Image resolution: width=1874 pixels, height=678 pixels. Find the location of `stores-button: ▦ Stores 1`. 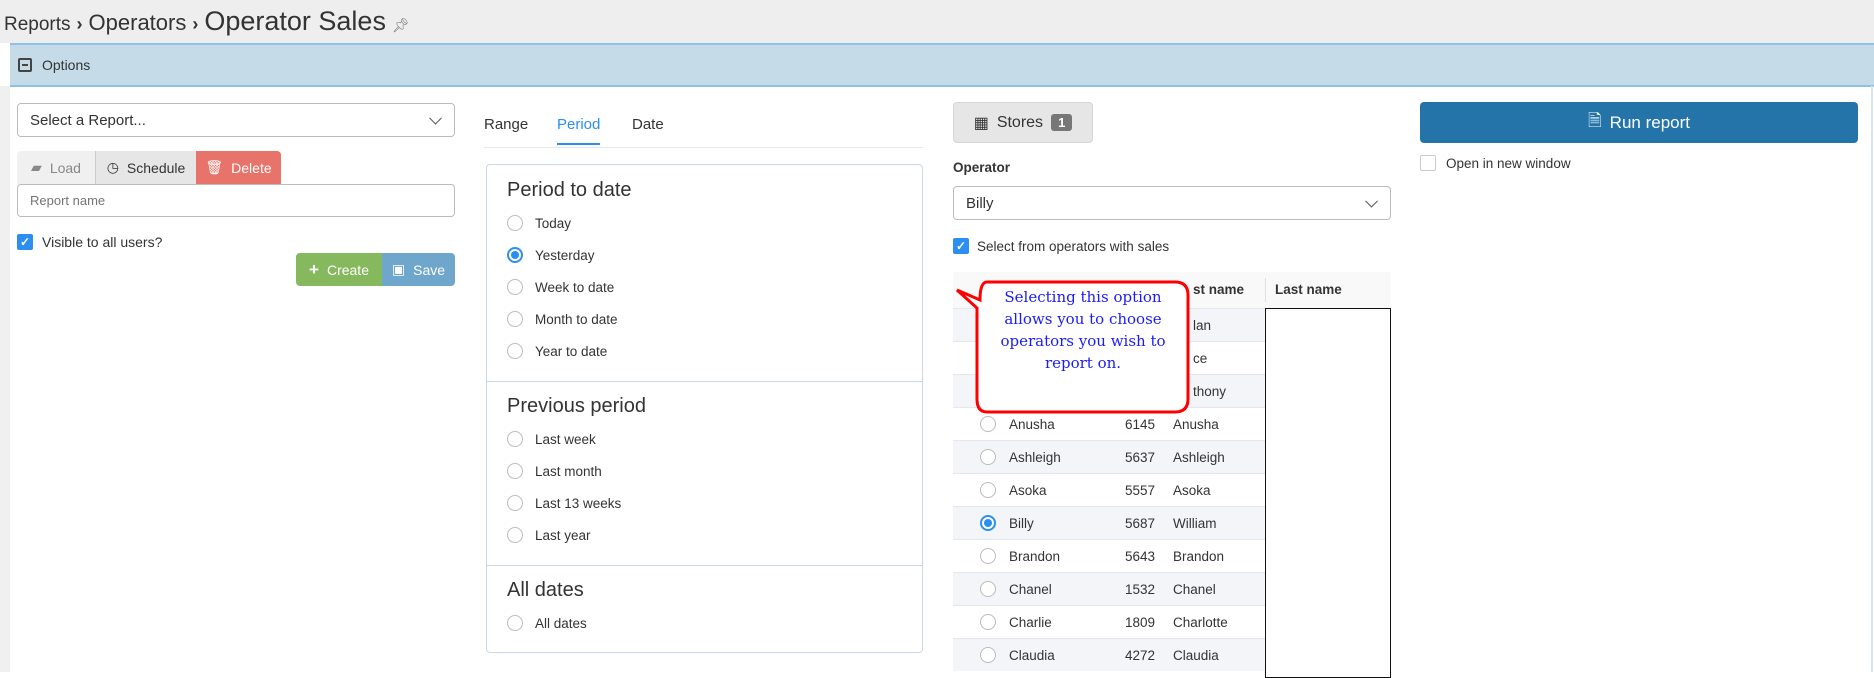

stores-button: ▦ Stores 1 is located at coordinates (1023, 122).